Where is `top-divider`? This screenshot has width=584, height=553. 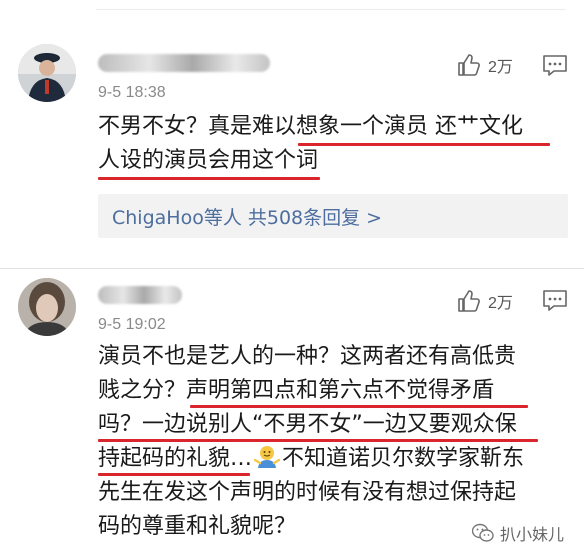 top-divider is located at coordinates (331, 5).